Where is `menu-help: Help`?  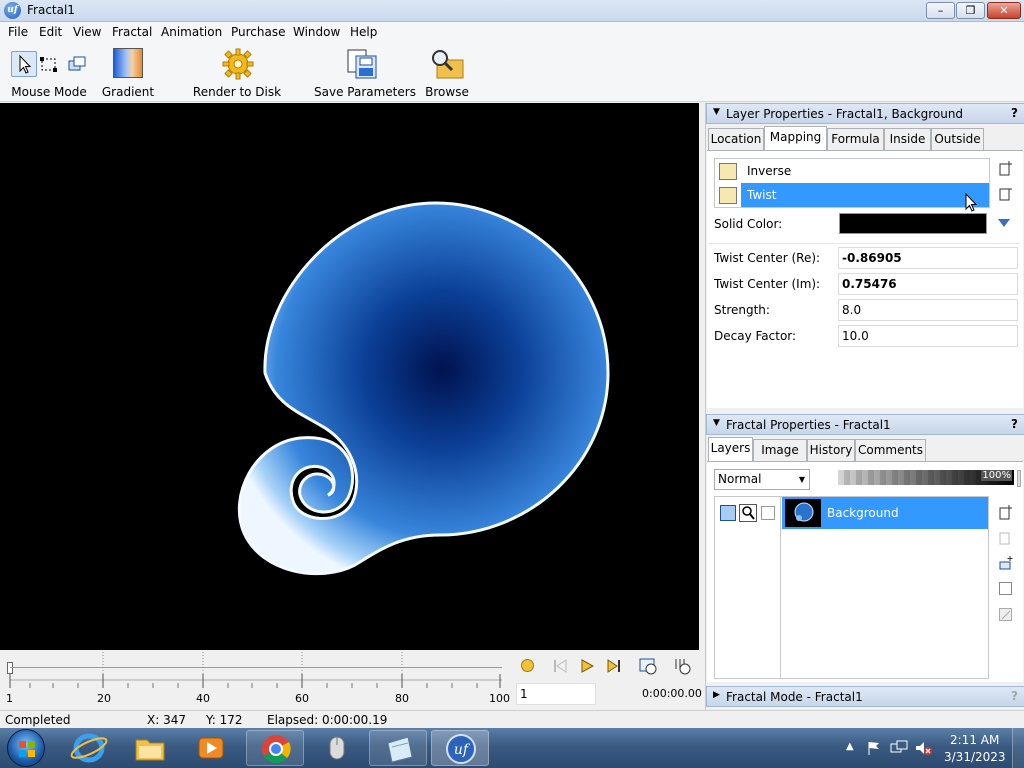
menu-help: Help is located at coordinates (363, 32).